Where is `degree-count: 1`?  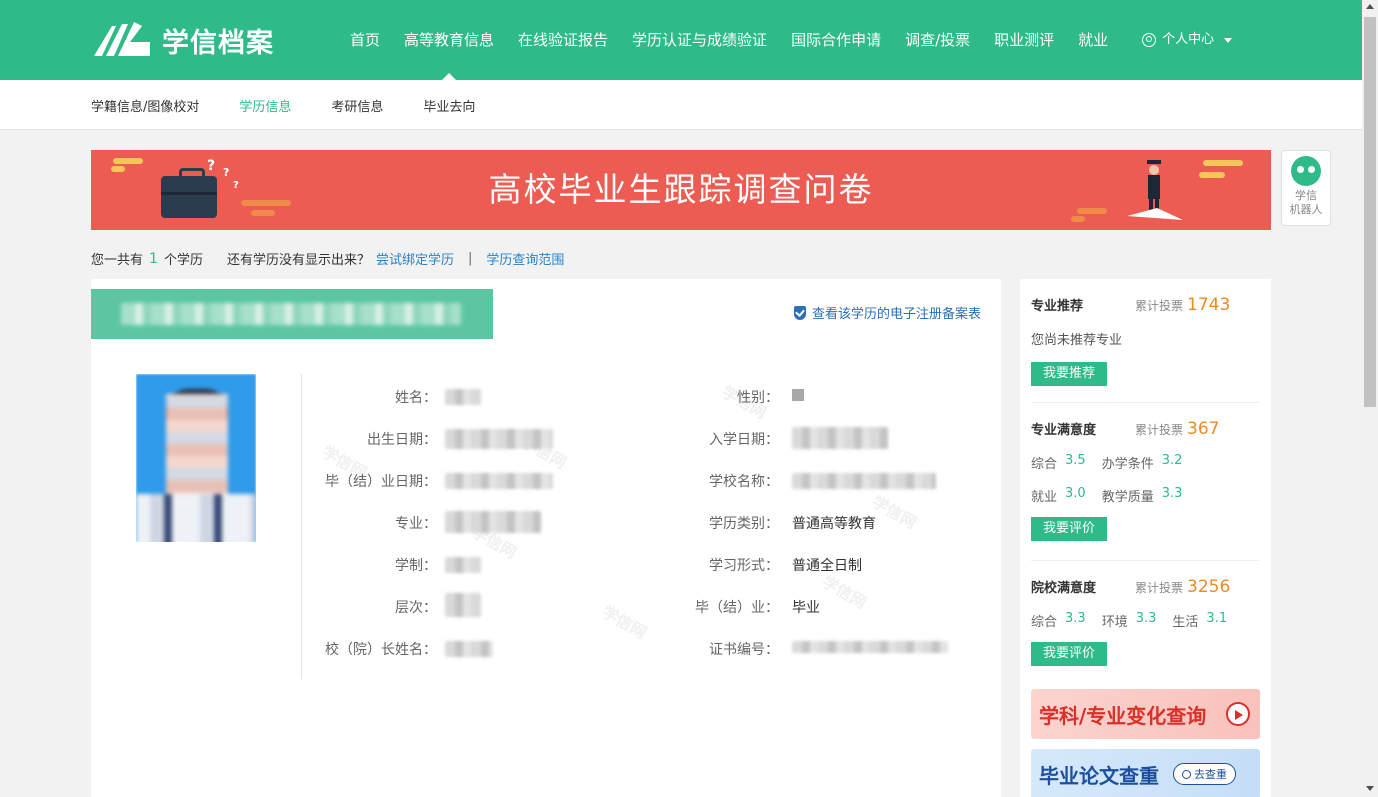
degree-count: 1 is located at coordinates (153, 258).